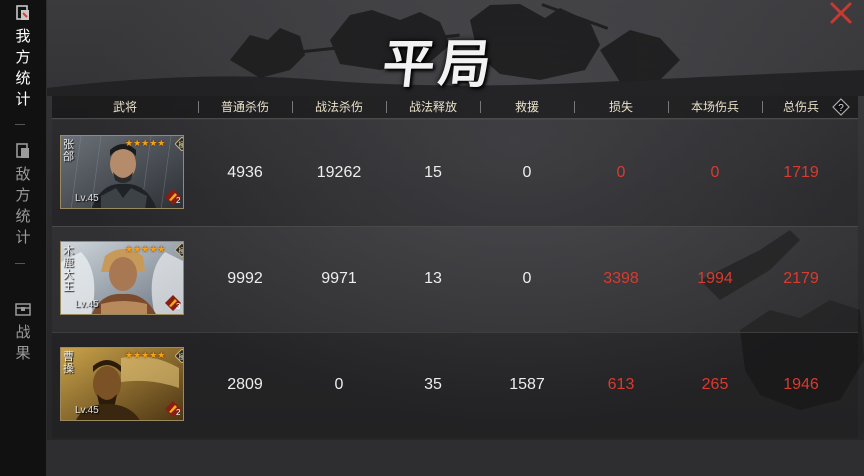 Image resolution: width=864 pixels, height=476 pixels. Describe the element at coordinates (122, 278) in the screenshot. I see `general-card: 木鹿大王 ★★★★★ 極 Lv.45 3` at that location.